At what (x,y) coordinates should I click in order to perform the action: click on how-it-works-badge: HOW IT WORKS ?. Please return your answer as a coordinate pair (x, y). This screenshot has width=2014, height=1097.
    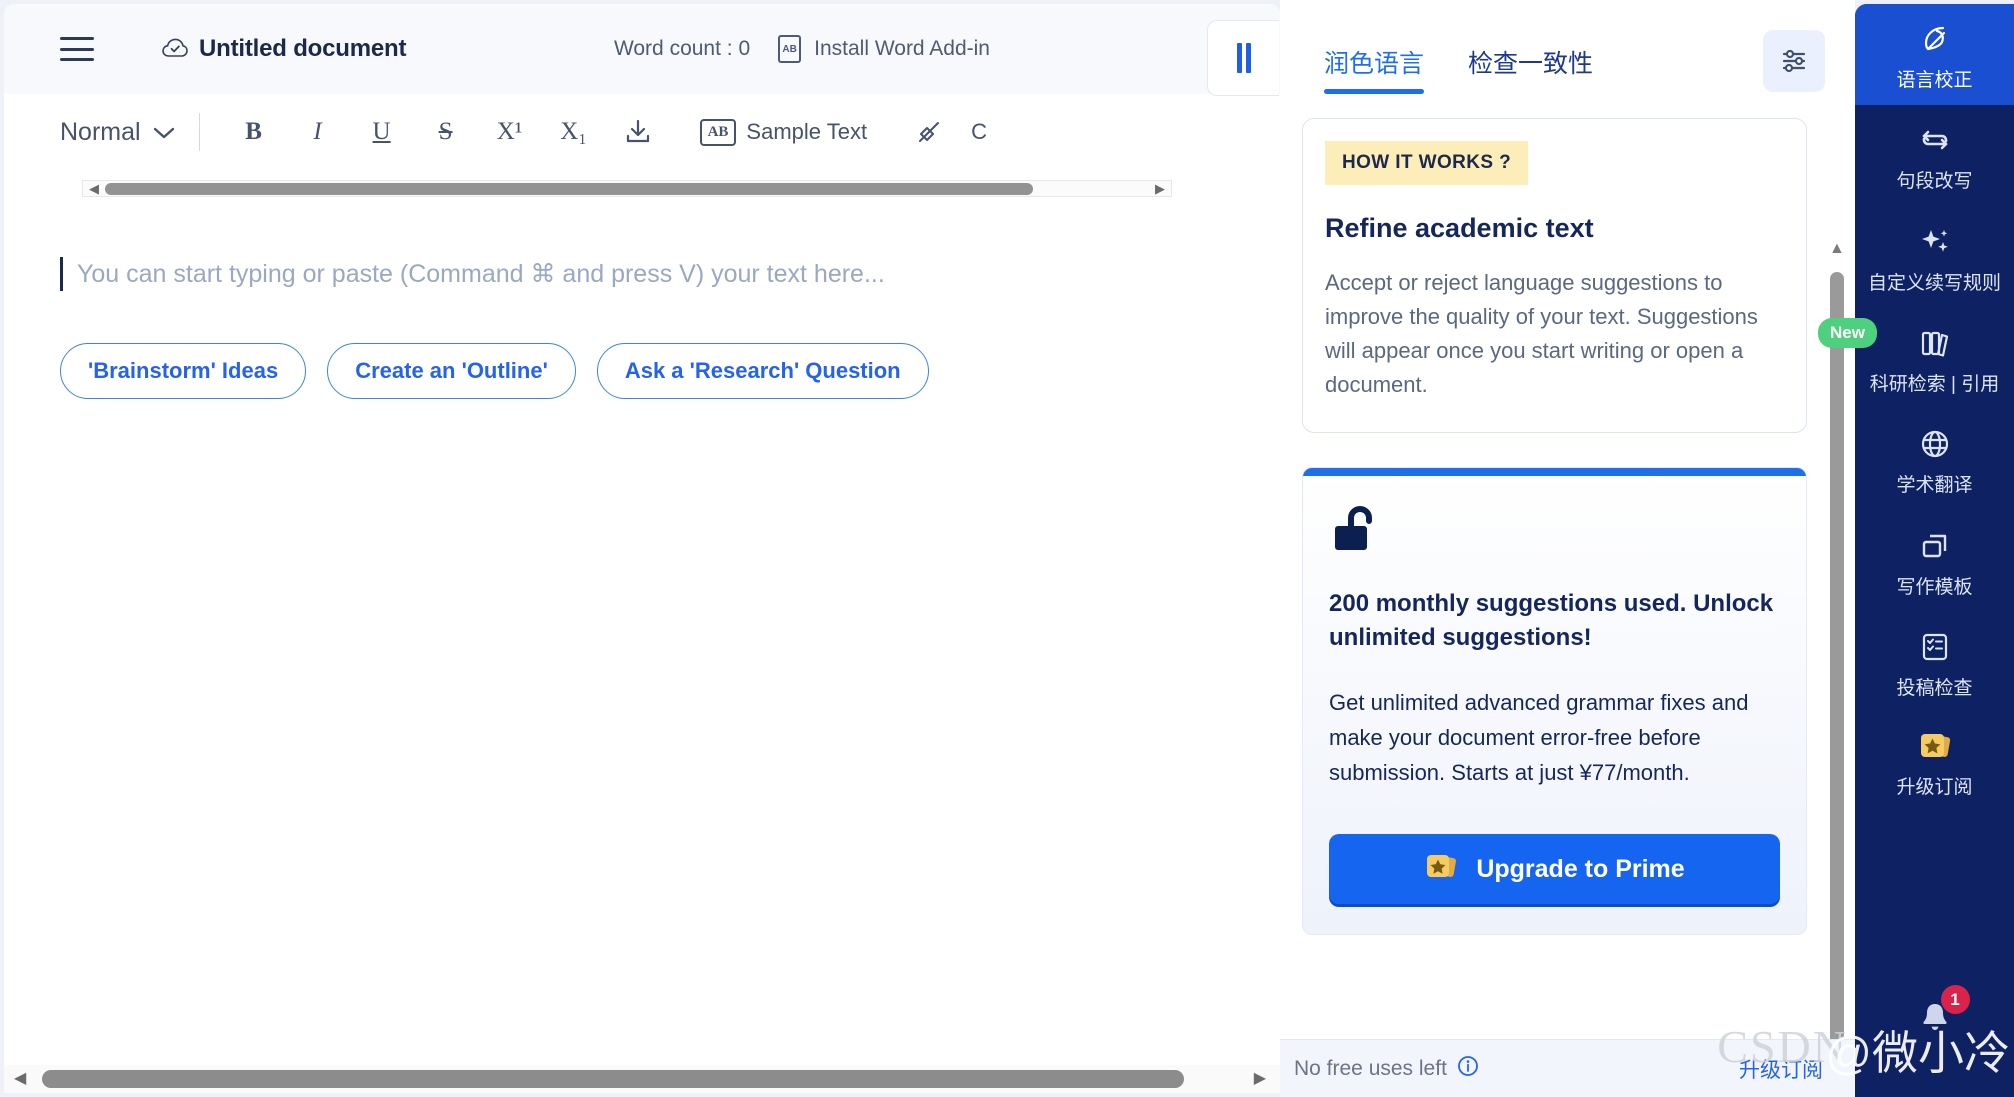
    Looking at the image, I should click on (1427, 163).